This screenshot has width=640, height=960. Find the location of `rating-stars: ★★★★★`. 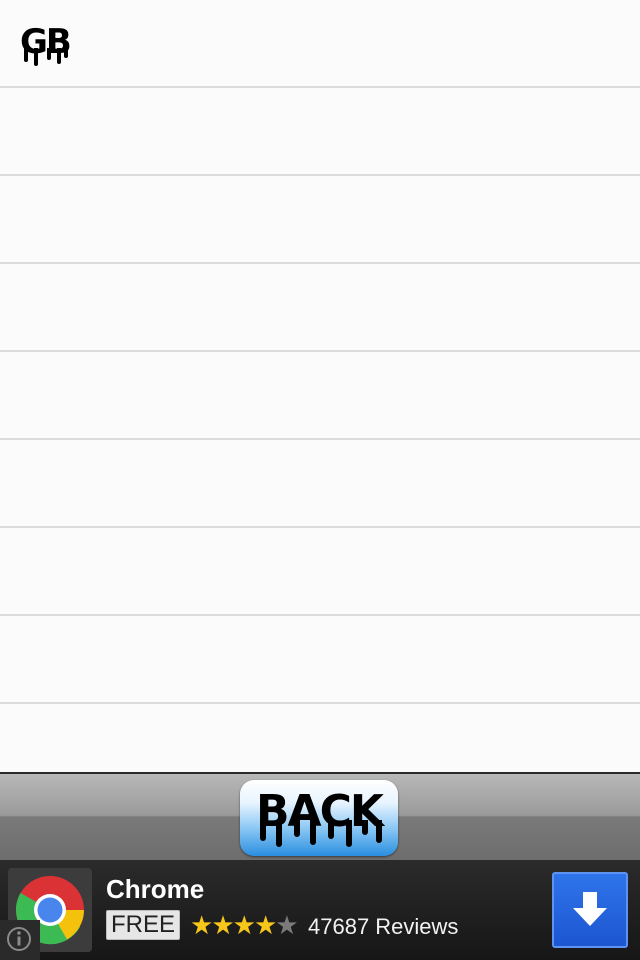

rating-stars: ★★★★★ is located at coordinates (244, 925).